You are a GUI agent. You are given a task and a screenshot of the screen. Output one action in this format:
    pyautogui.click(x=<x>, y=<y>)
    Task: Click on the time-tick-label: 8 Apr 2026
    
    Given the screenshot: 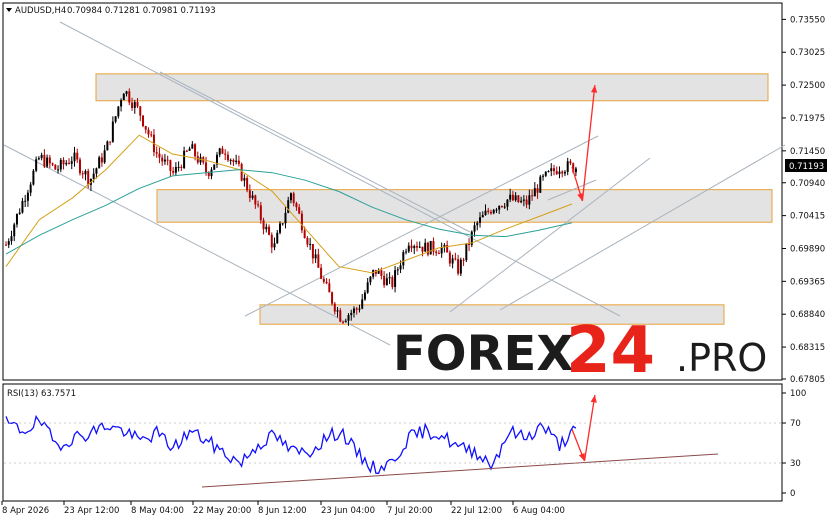 What is the action you would take?
    pyautogui.click(x=25, y=511)
    